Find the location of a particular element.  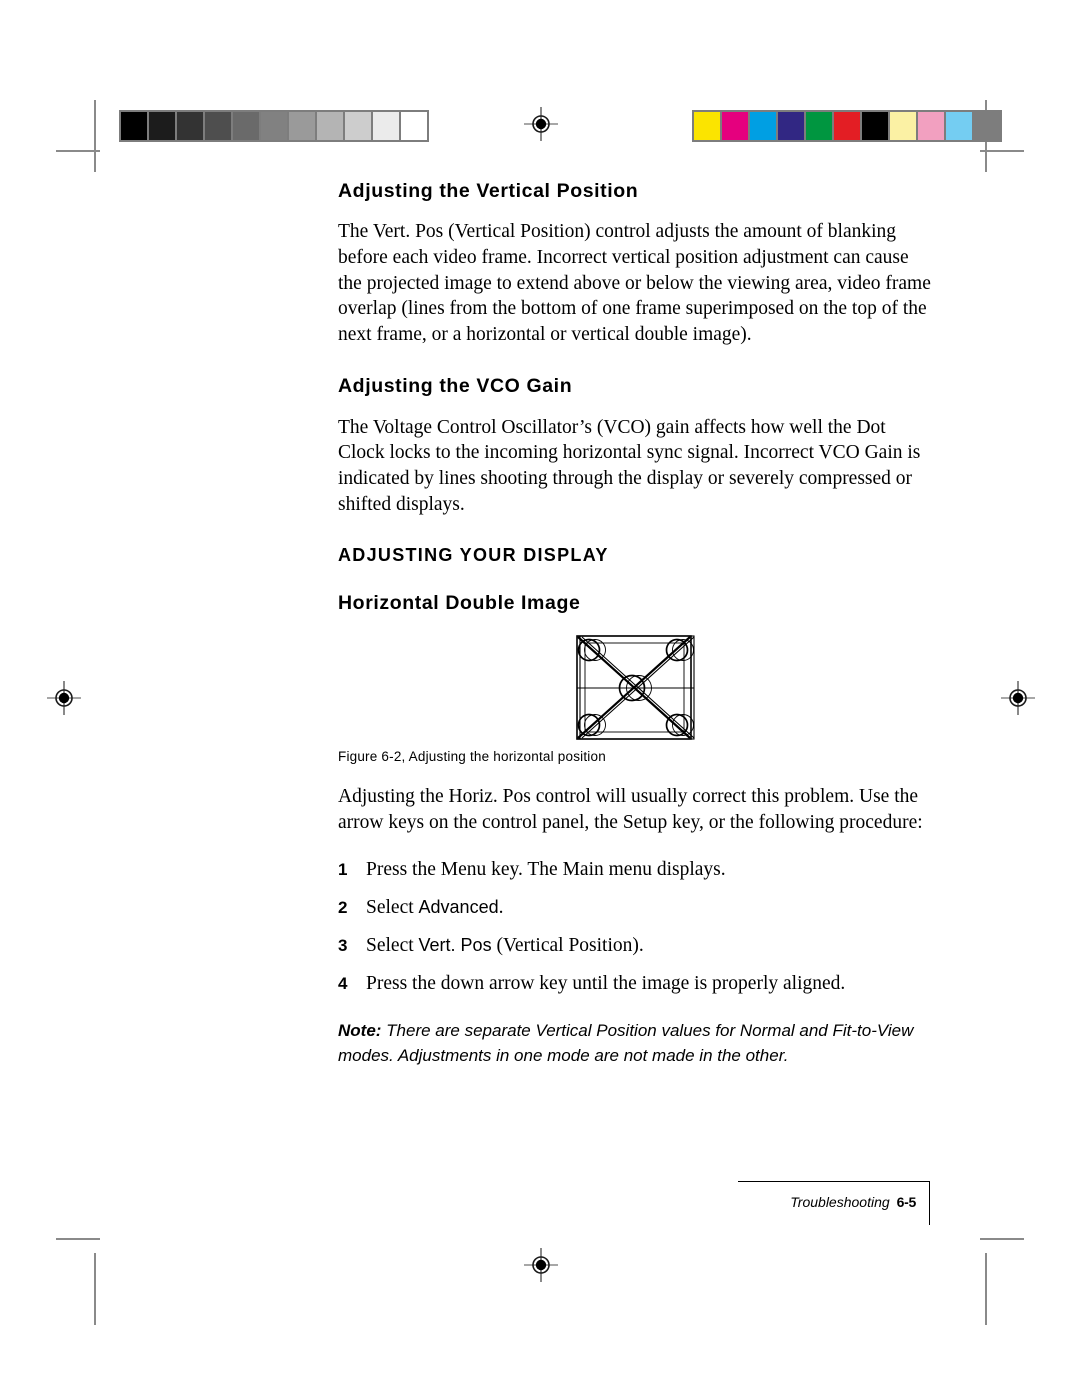

registration-target-top-center is located at coordinates (541, 124).